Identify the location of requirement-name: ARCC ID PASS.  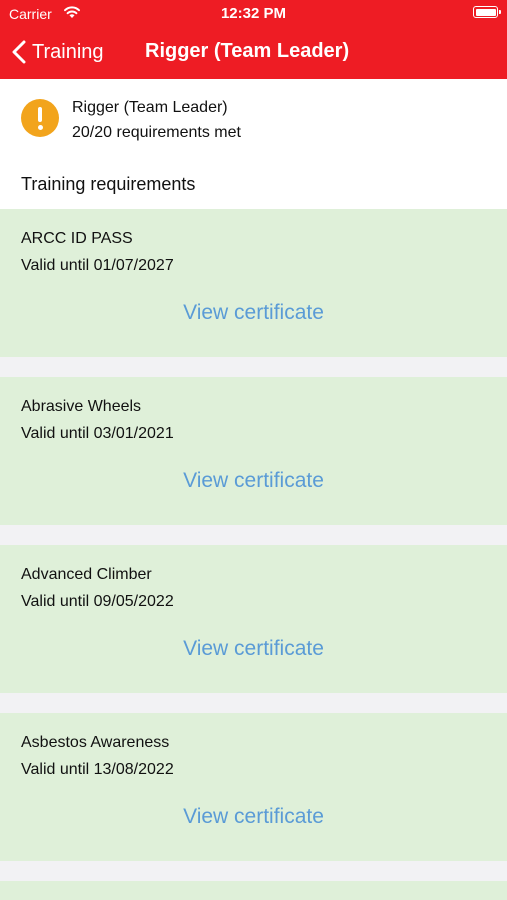
(77, 238).